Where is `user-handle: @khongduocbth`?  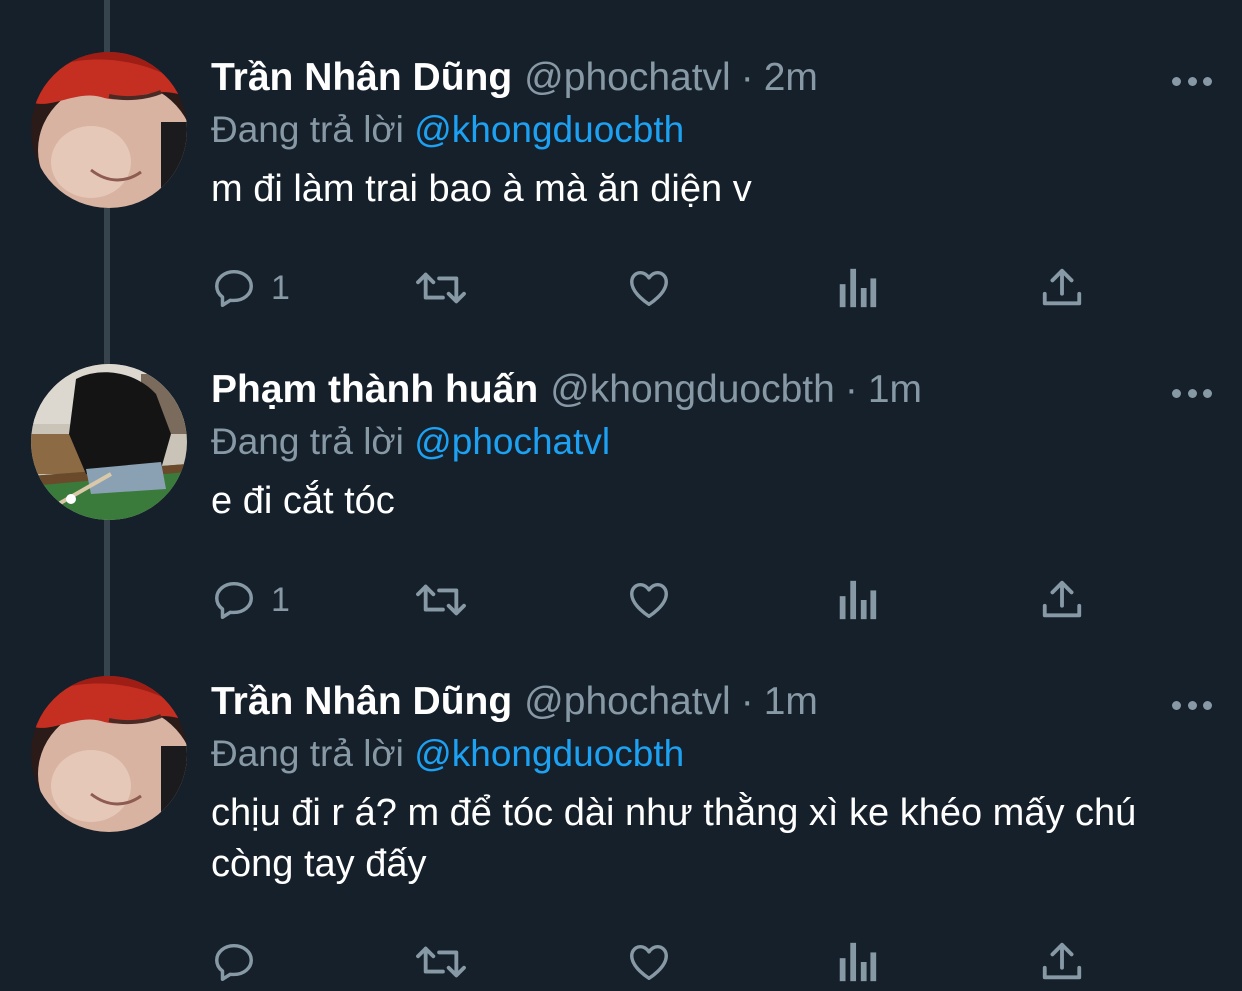 user-handle: @khongduocbth is located at coordinates (692, 390).